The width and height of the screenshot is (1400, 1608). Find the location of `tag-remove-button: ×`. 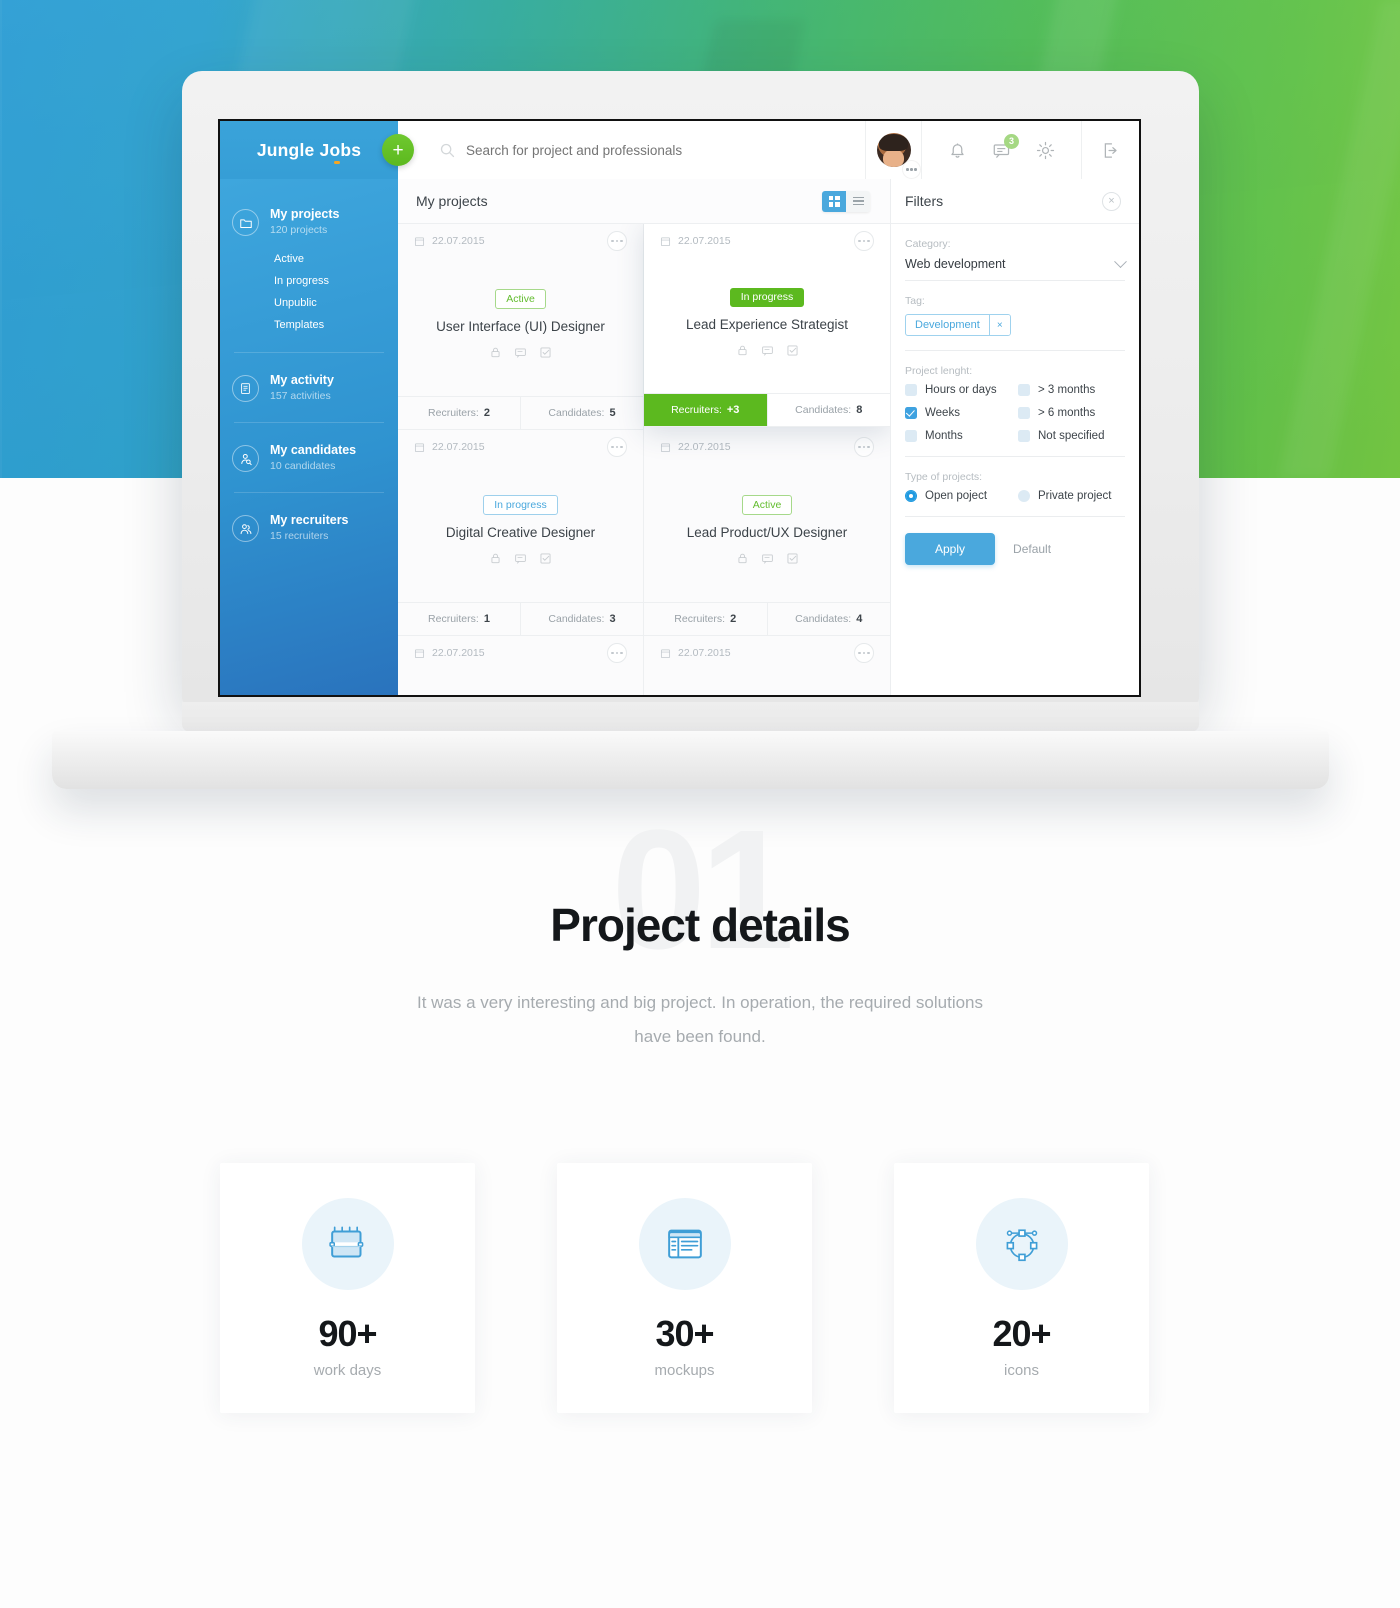

tag-remove-button: × is located at coordinates (999, 325).